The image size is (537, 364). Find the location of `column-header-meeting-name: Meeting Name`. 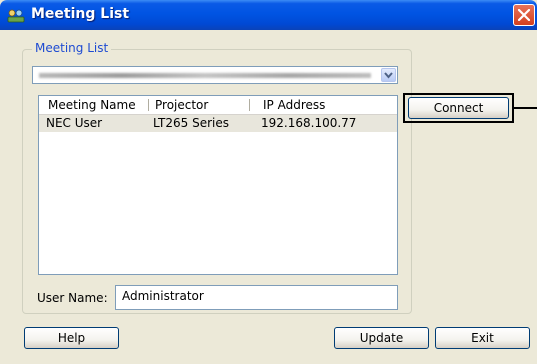

column-header-meeting-name: Meeting Name is located at coordinates (92, 106).